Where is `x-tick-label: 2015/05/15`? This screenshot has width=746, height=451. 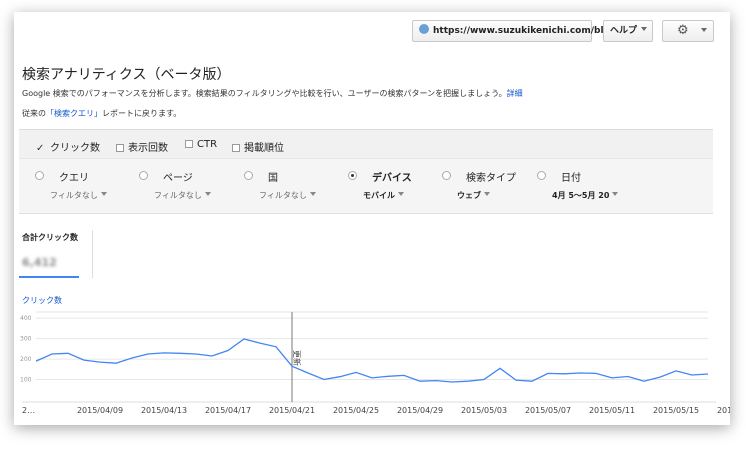 x-tick-label: 2015/05/15 is located at coordinates (676, 410).